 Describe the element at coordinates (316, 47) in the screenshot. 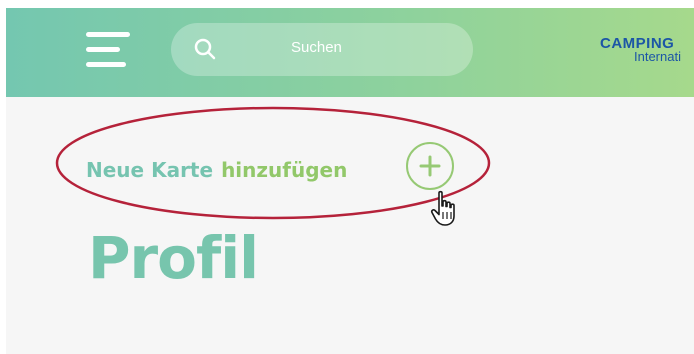

I see `search-placeholder: Suchen` at that location.